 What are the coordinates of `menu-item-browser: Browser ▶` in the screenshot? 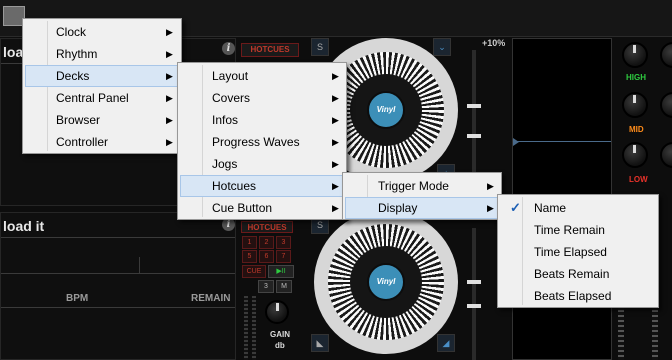 It's located at (102, 120).